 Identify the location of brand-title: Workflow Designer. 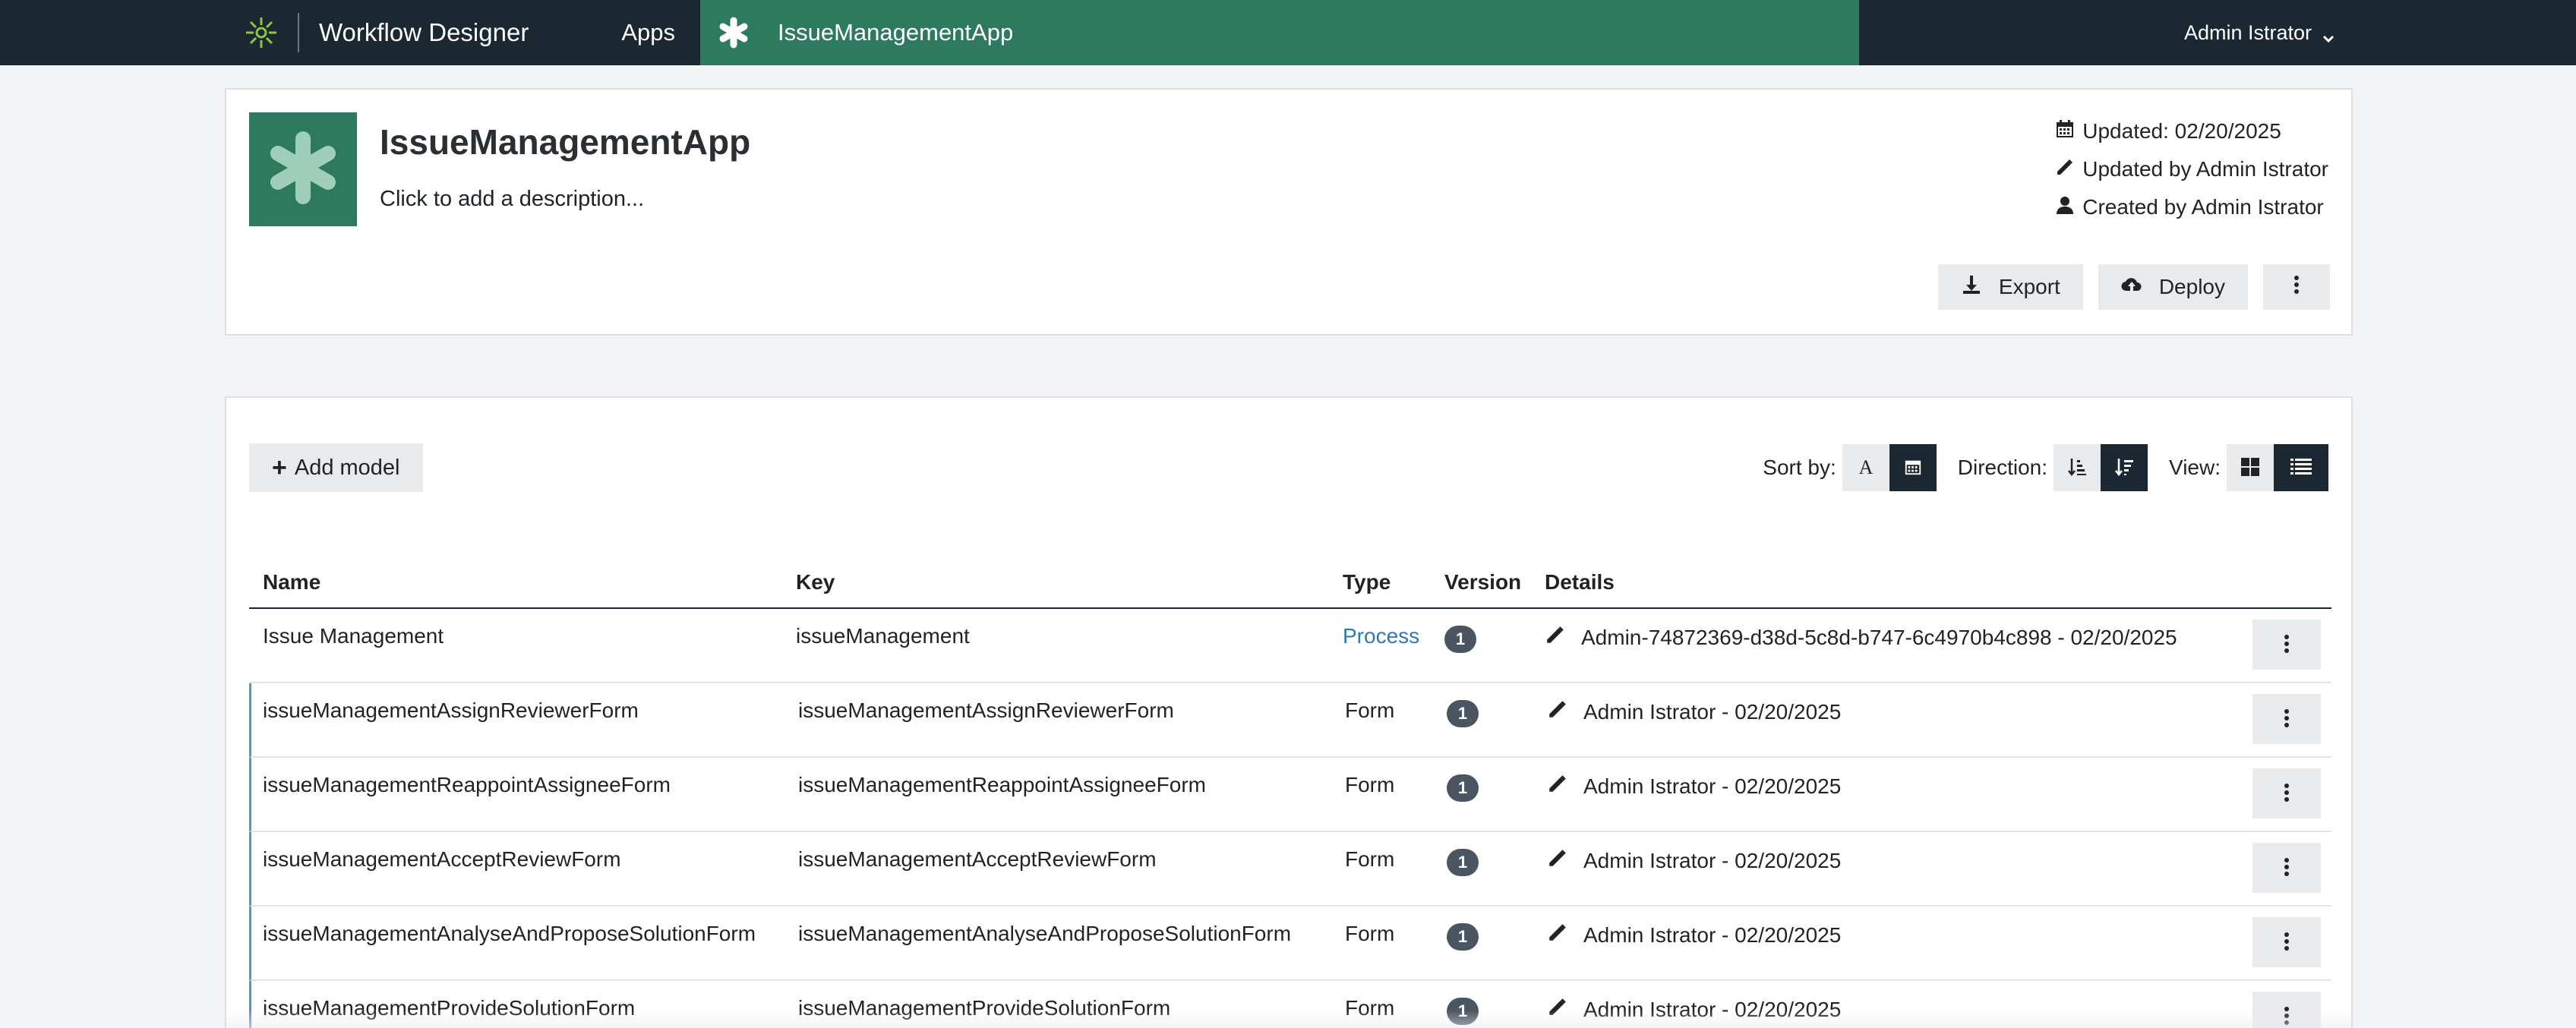
(424, 32).